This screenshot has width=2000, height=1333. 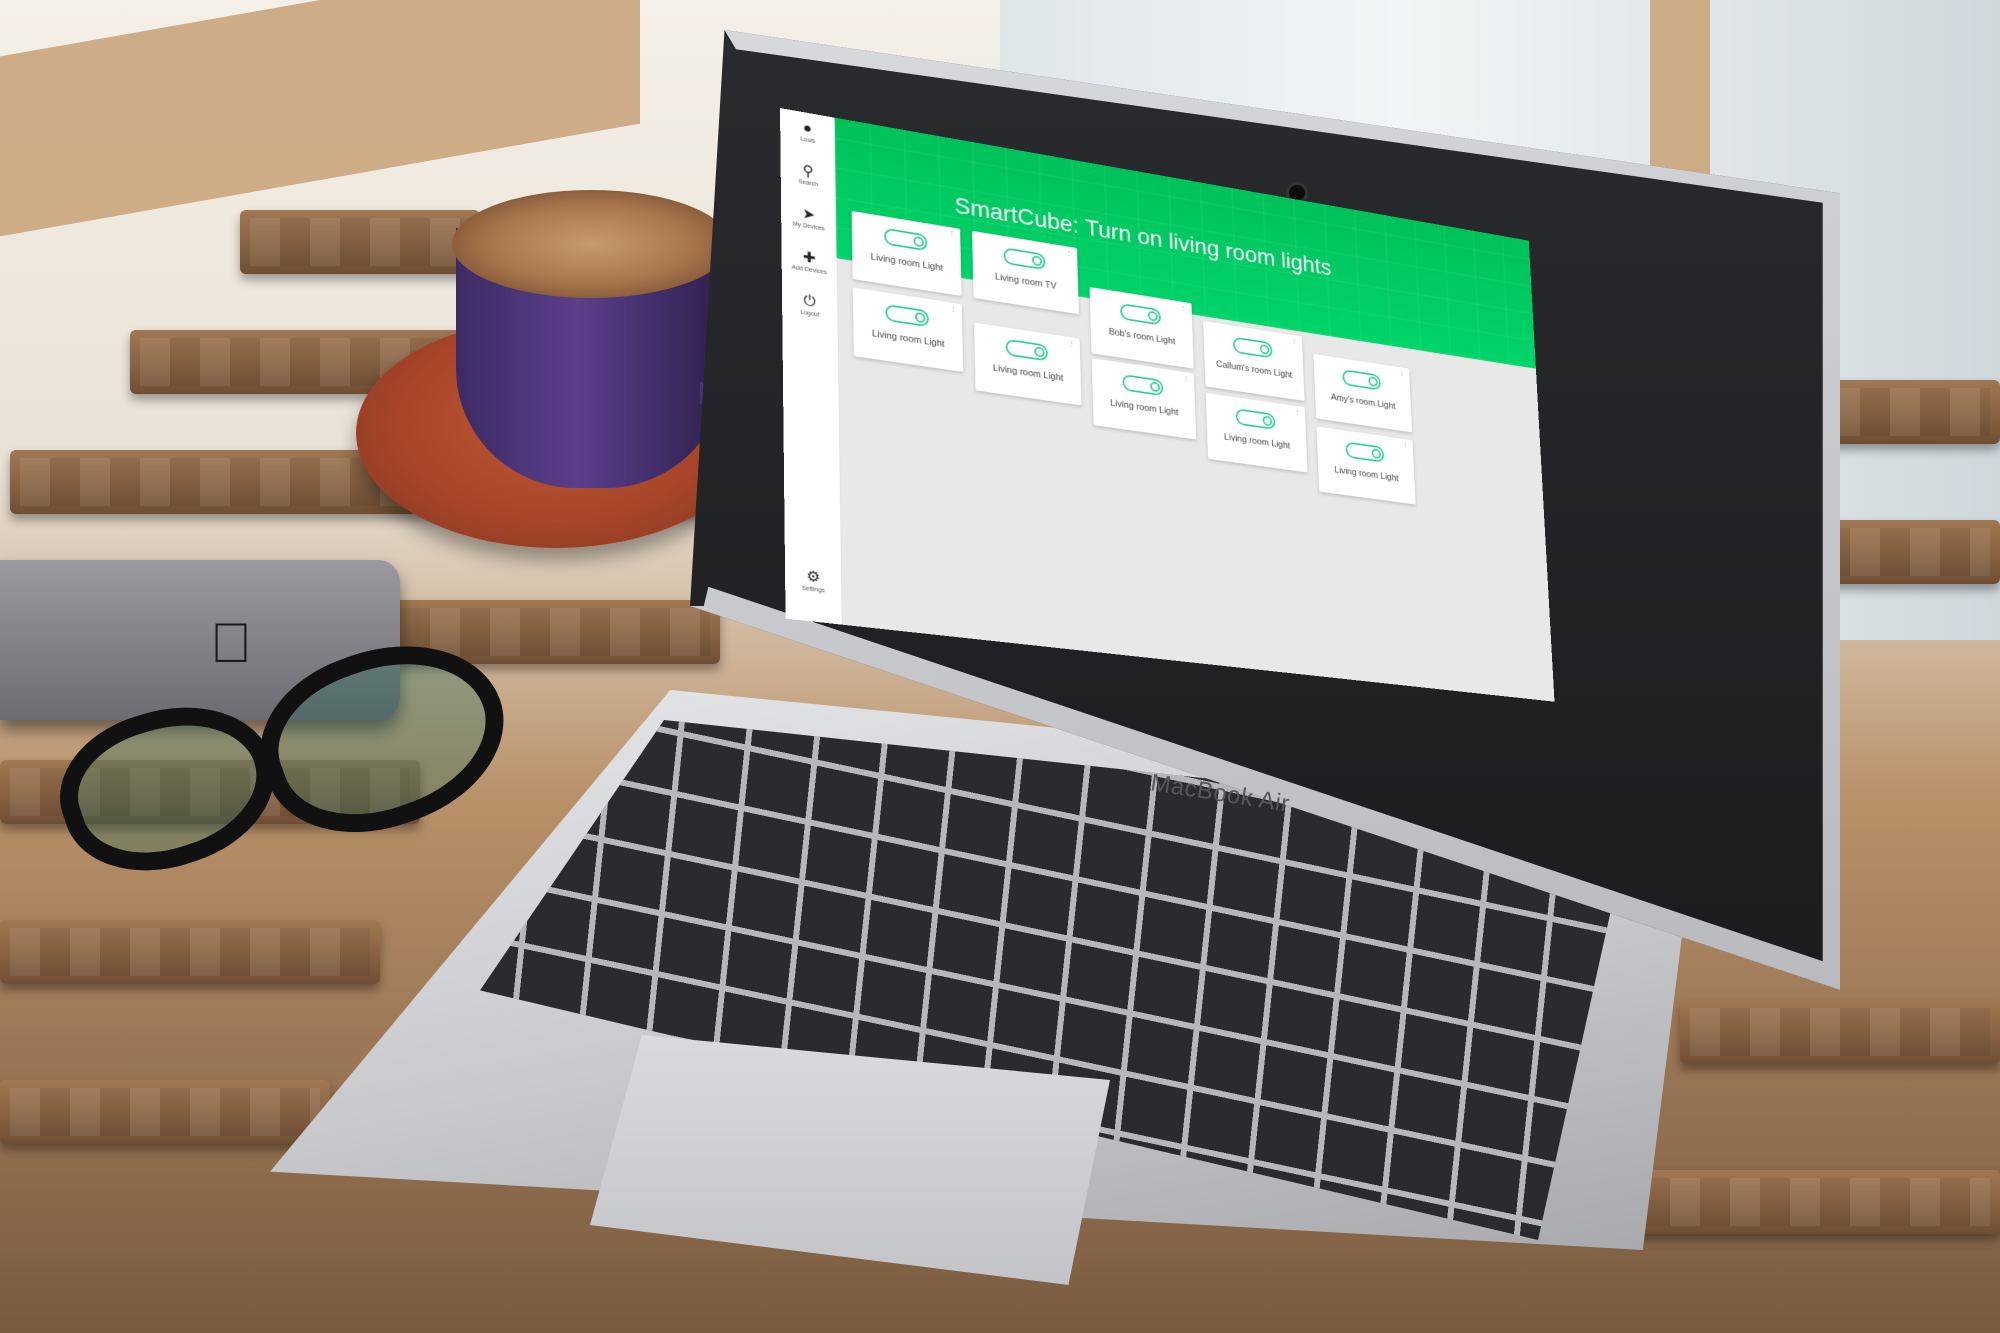 I want to click on sidebar-item-profile: ● Louis, so click(x=807, y=132).